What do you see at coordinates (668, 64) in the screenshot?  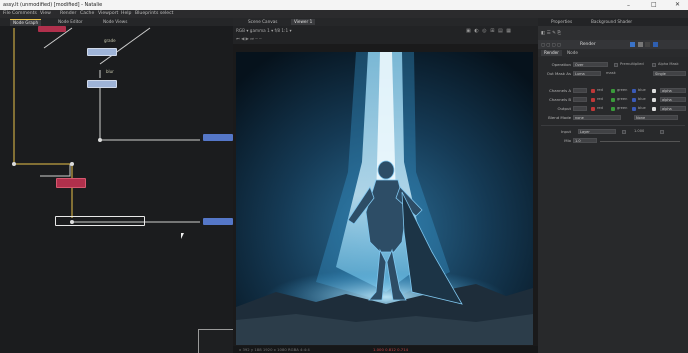 I see `alpha-mask-label: Alpha Mask` at bounding box center [668, 64].